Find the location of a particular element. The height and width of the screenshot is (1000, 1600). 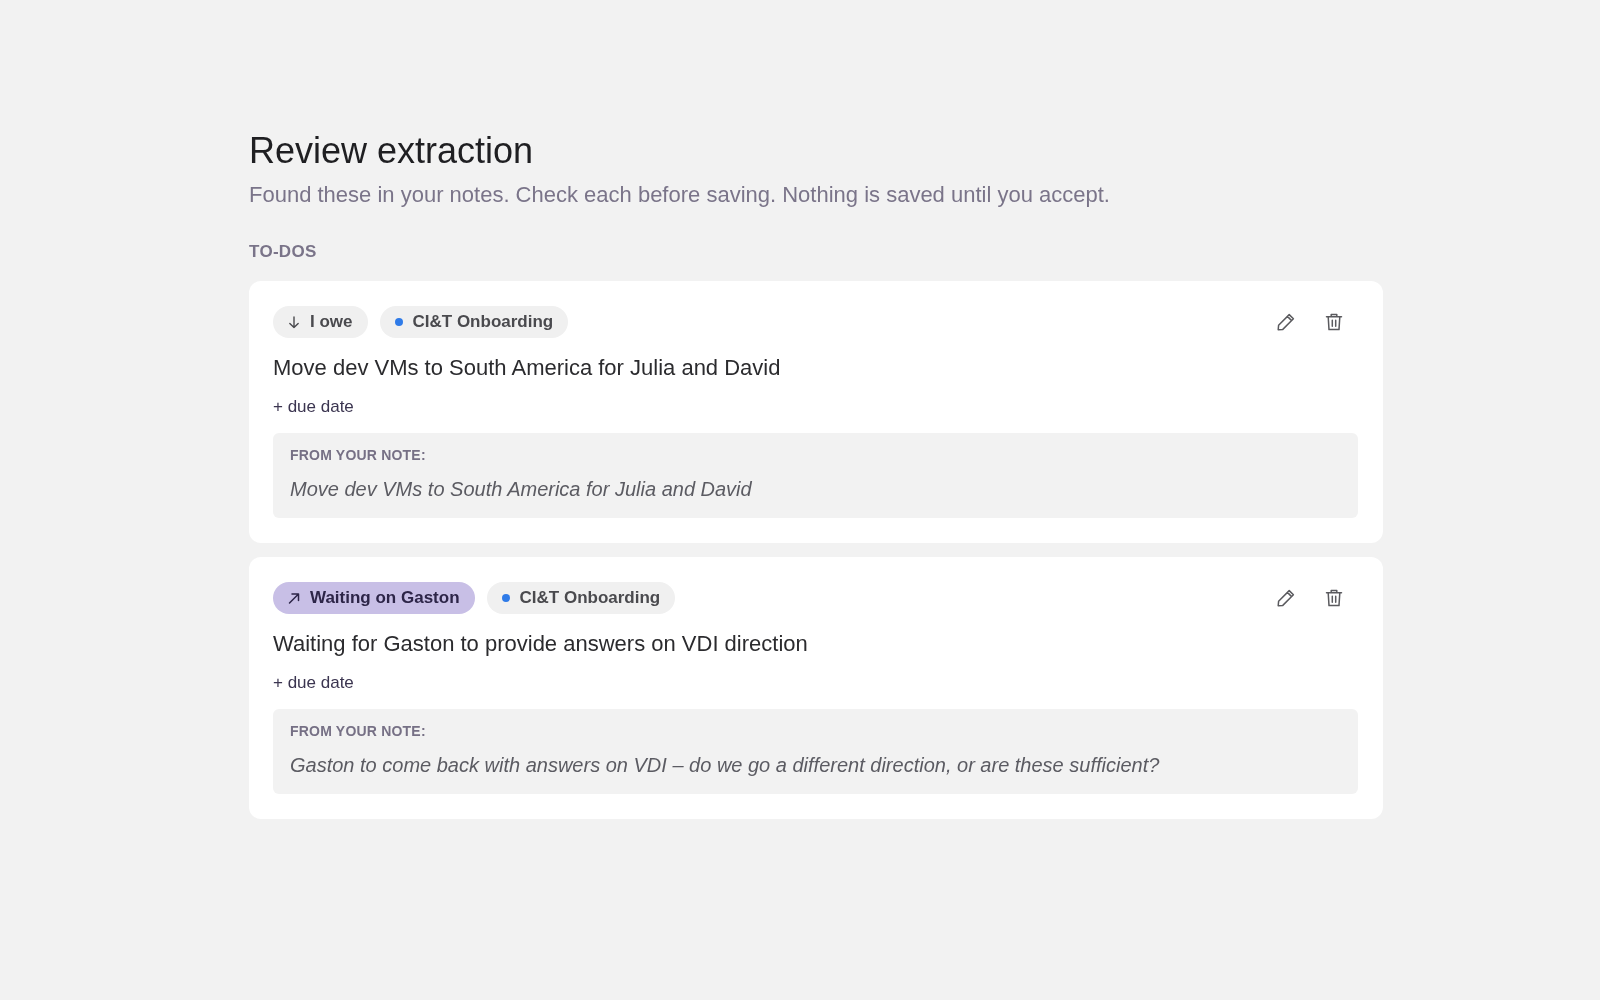

todo-title: Move dev VMs to South America for Julia and David is located at coordinates (527, 368).